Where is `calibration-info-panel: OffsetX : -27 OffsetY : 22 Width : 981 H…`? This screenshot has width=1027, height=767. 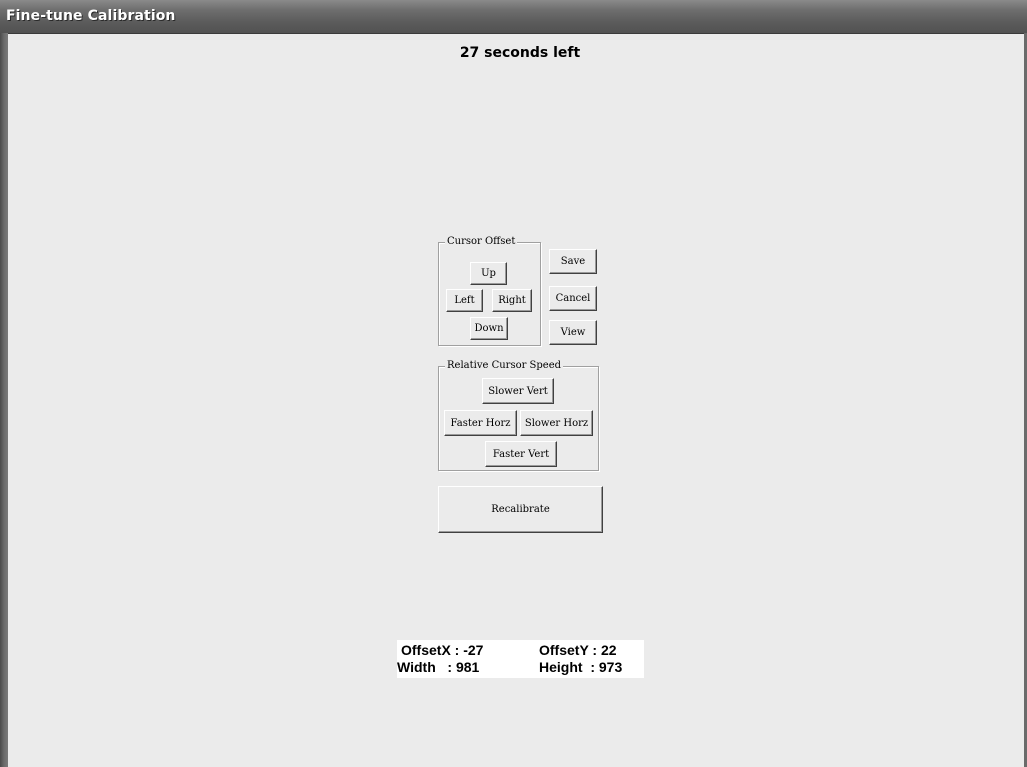 calibration-info-panel: OffsetX : -27 OffsetY : 22 Width : 981 H… is located at coordinates (520, 659).